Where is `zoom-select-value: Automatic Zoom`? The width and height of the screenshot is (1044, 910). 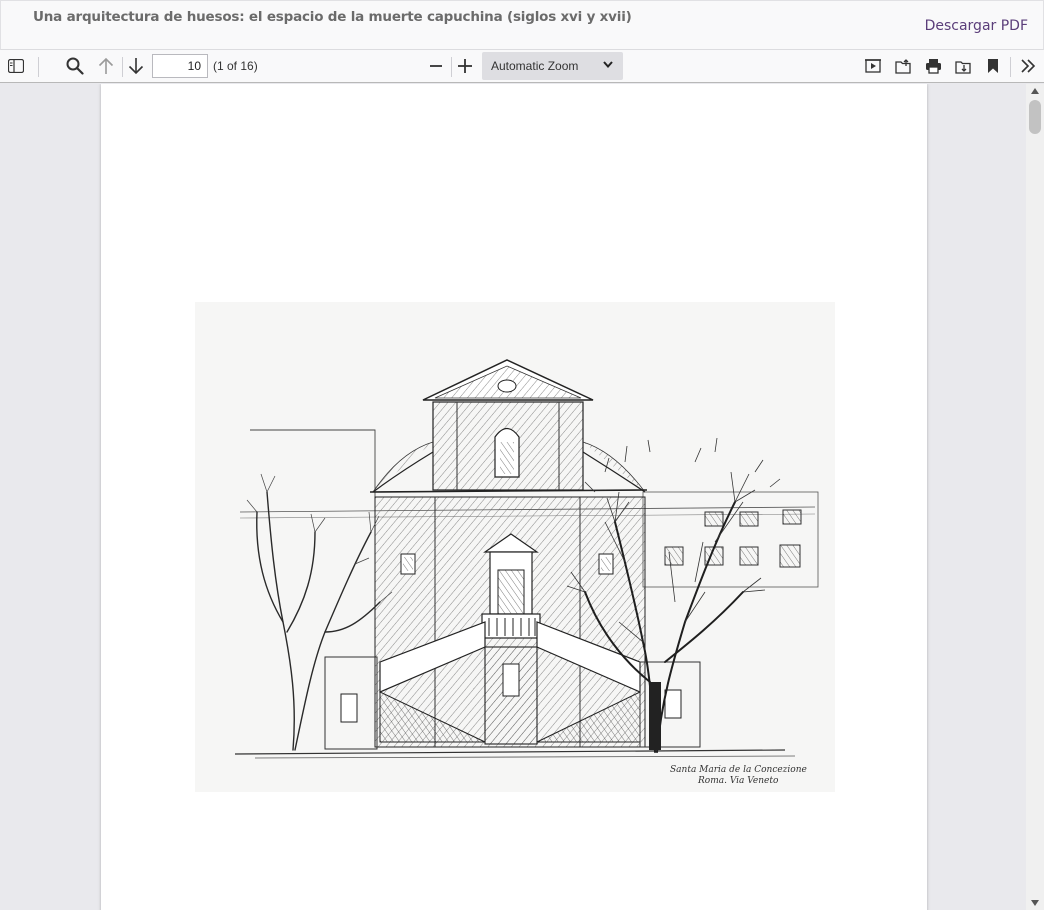 zoom-select-value: Automatic Zoom is located at coordinates (535, 66).